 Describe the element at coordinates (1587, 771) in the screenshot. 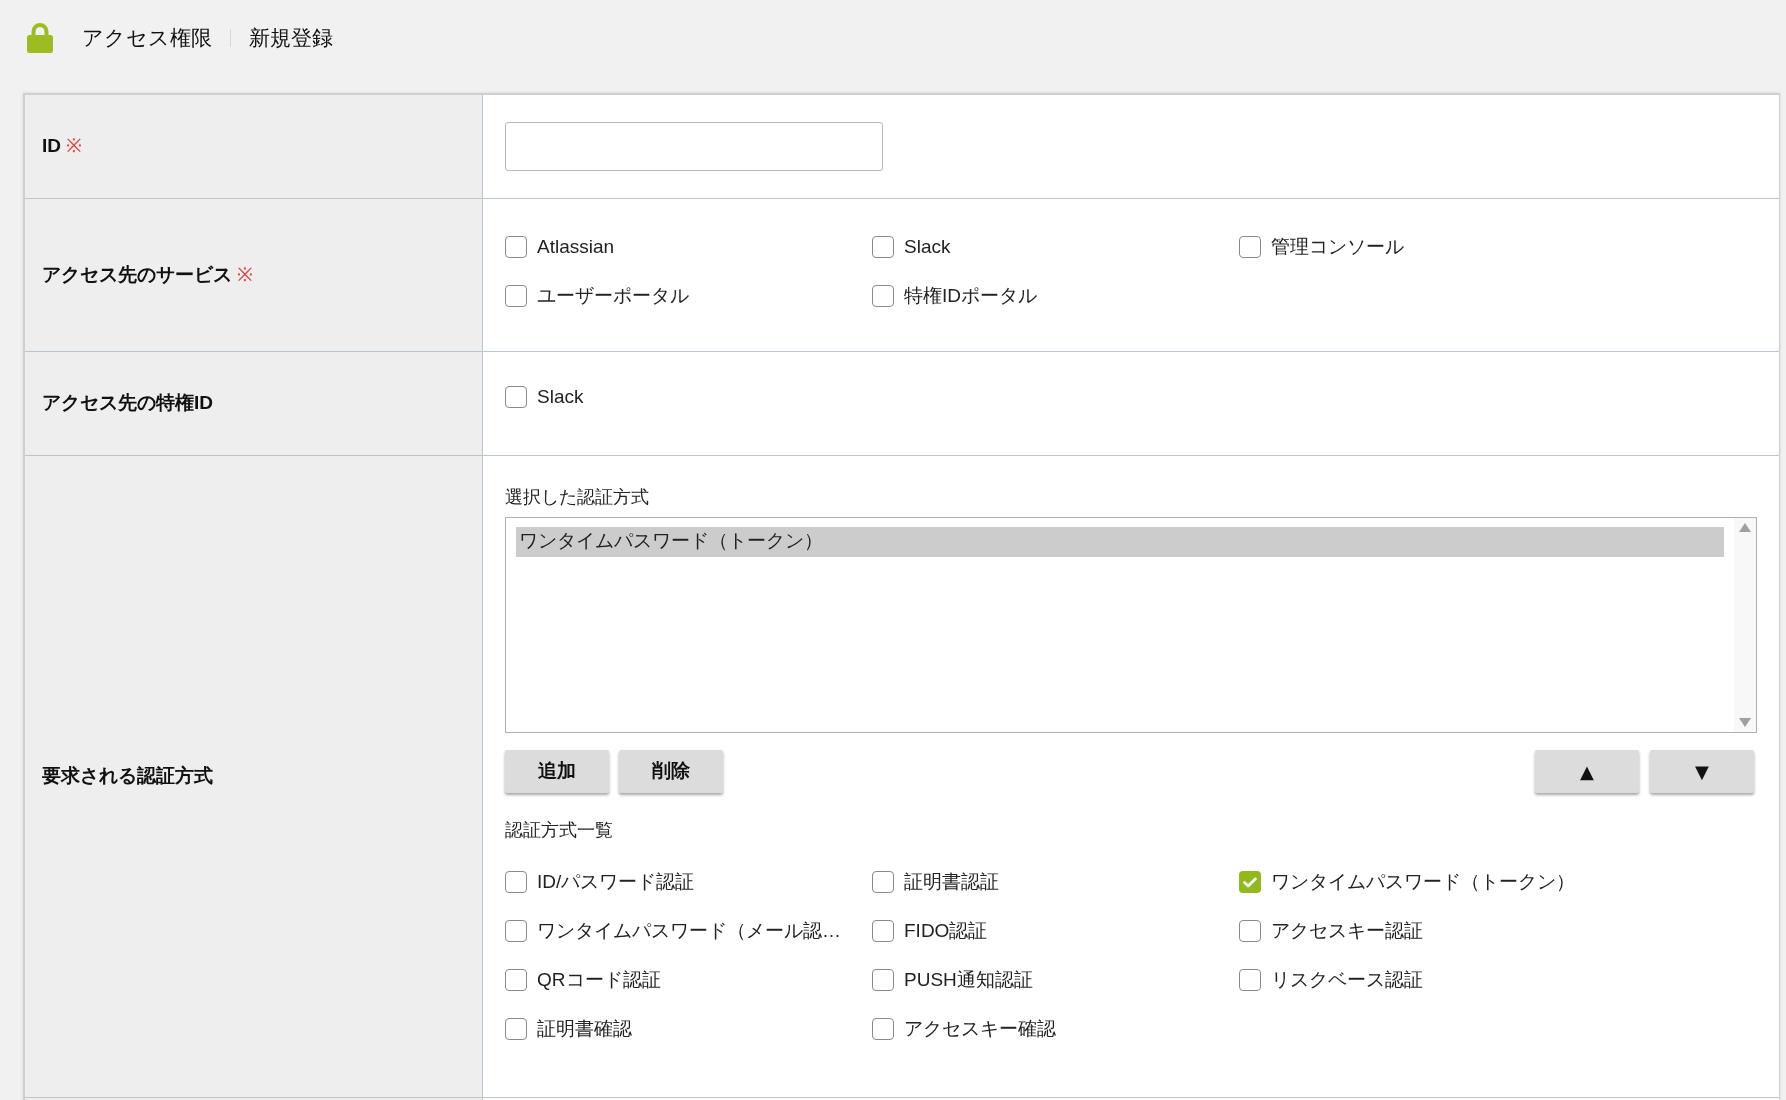

I see `order-button: ▲` at that location.